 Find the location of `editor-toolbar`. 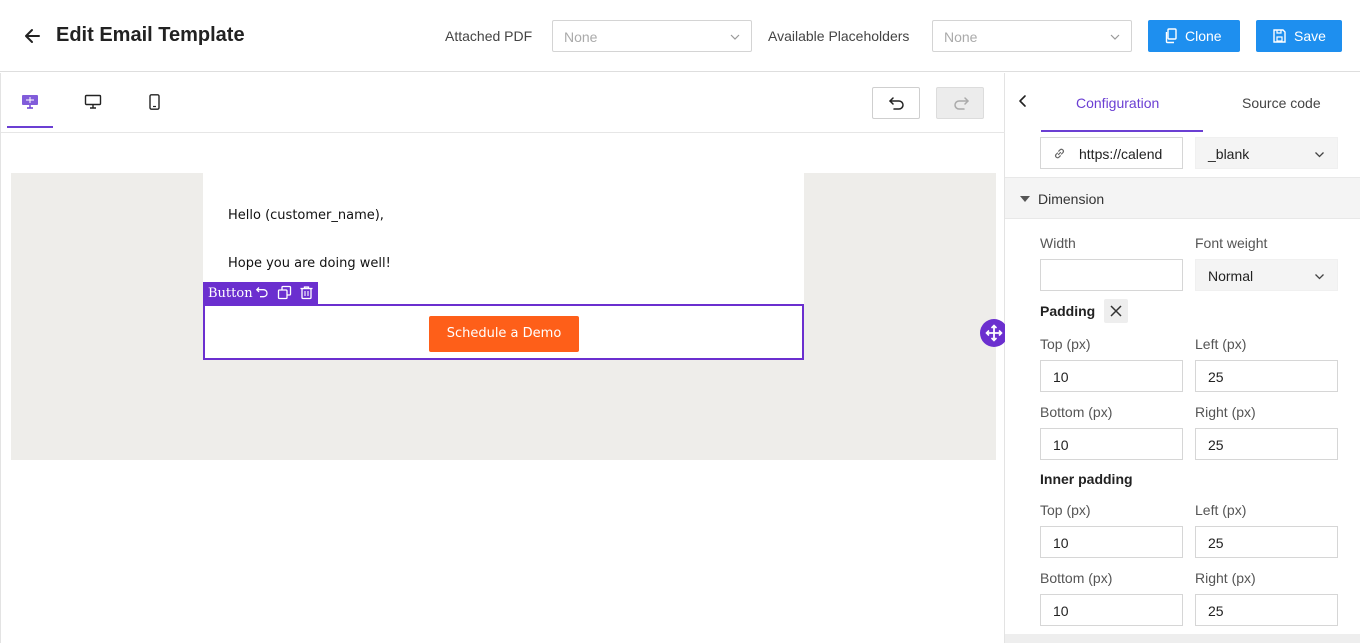

editor-toolbar is located at coordinates (503, 103).